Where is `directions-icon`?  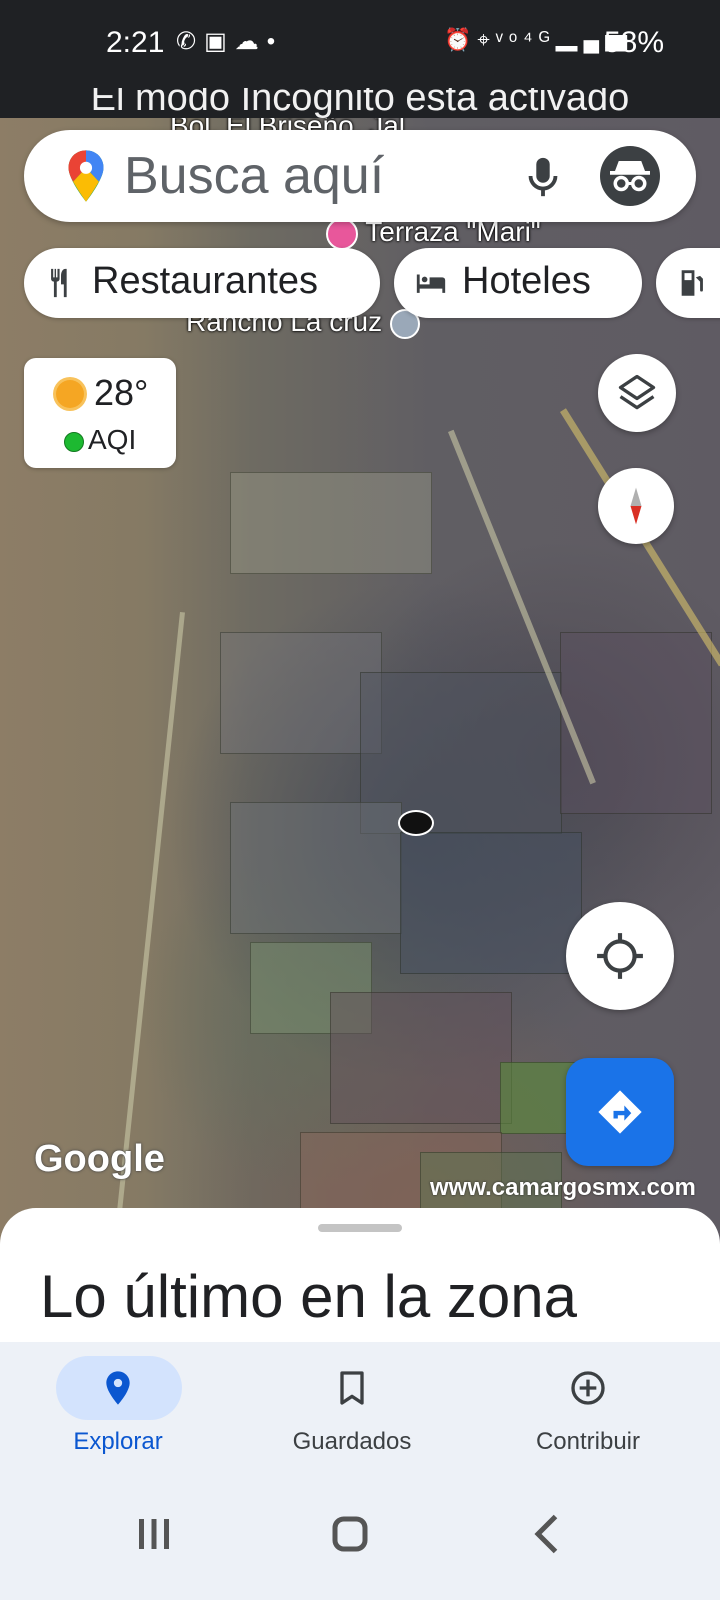 directions-icon is located at coordinates (620, 1112).